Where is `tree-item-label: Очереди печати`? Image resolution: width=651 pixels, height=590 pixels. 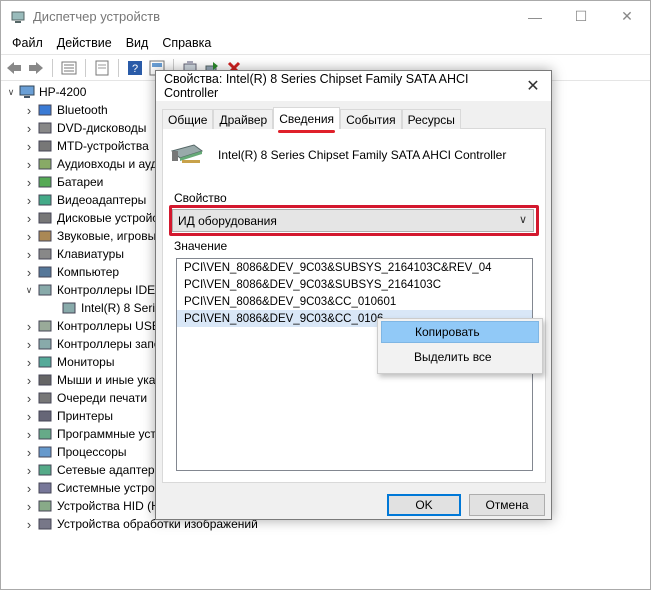 tree-item-label: Очереди печати is located at coordinates (102, 398).